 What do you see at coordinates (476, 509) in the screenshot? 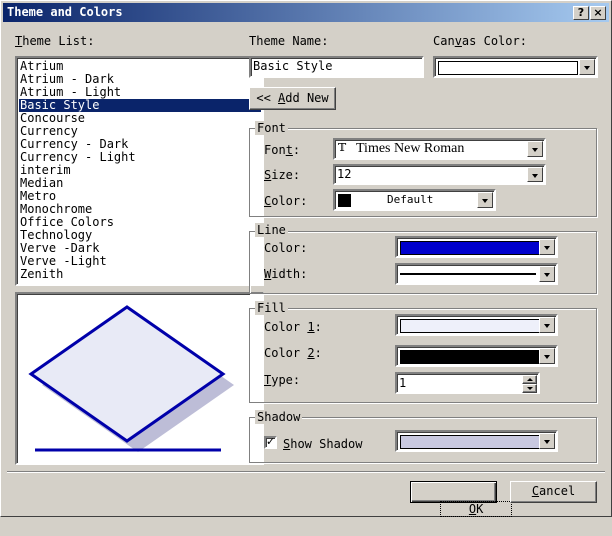
I see `ok-focus-rect: OK` at bounding box center [476, 509].